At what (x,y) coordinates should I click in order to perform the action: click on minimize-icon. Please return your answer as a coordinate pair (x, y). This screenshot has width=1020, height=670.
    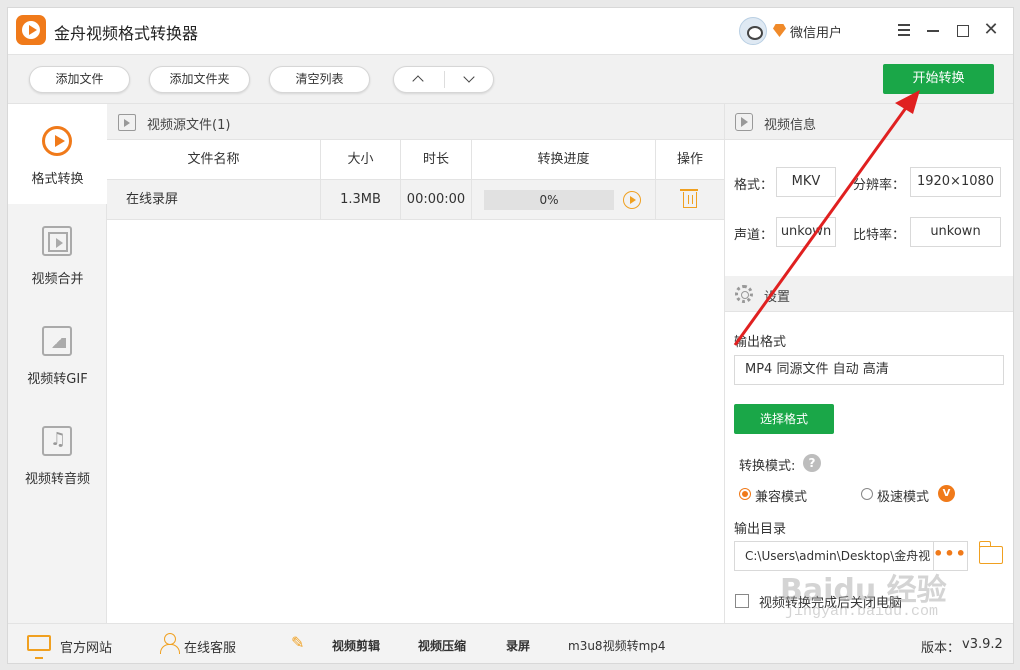
    Looking at the image, I should click on (933, 30).